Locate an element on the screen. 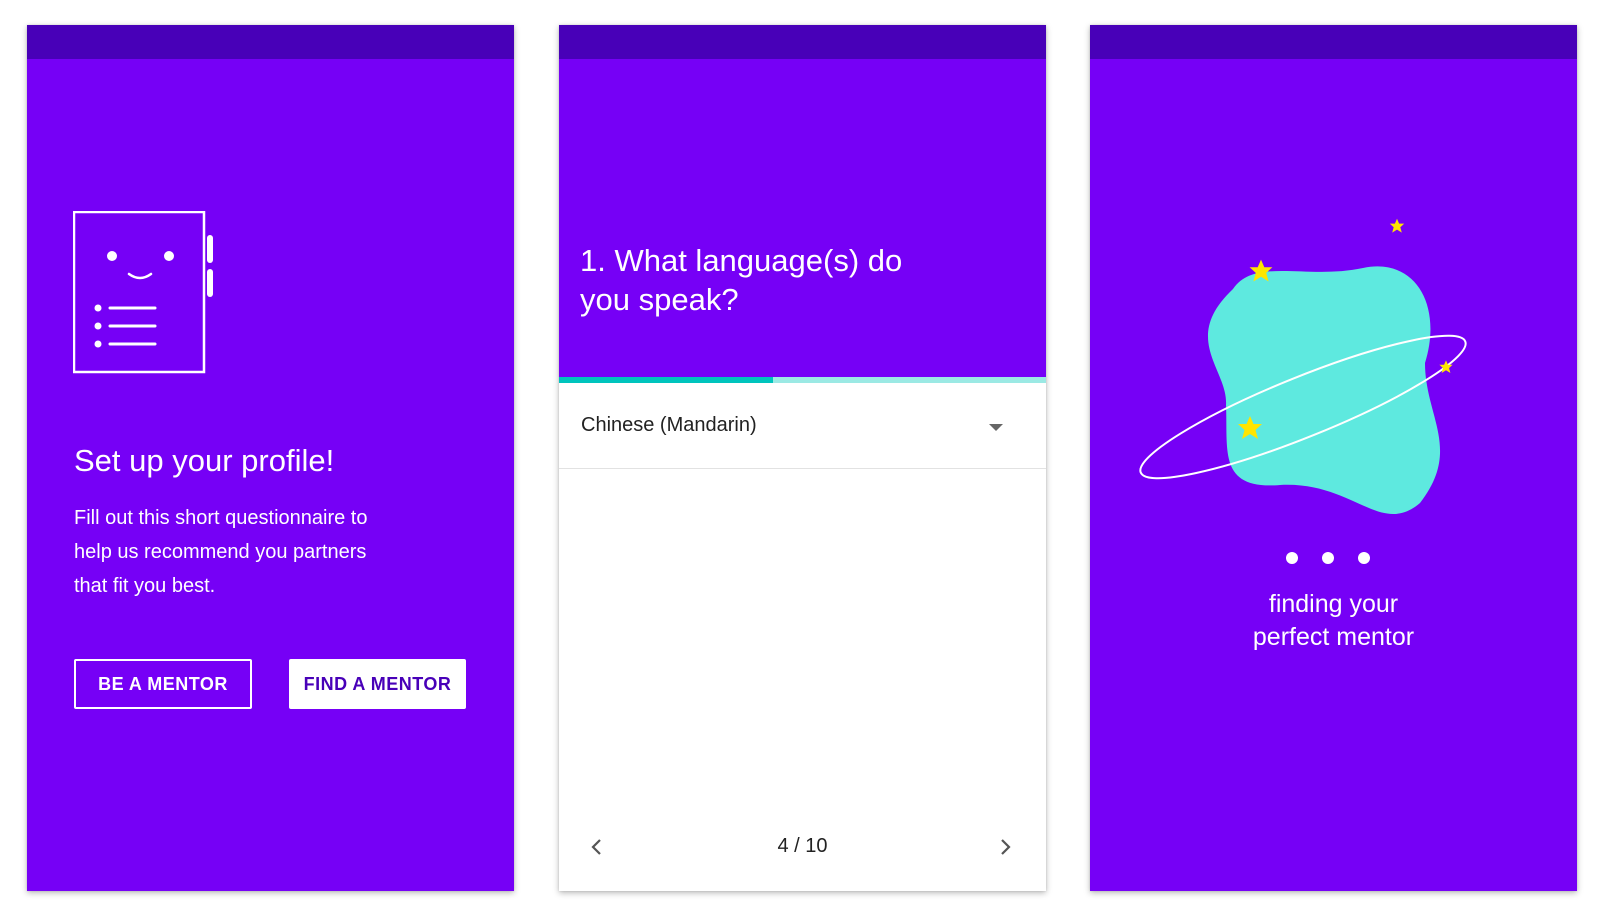  pager: 4 / 10 is located at coordinates (802, 847).